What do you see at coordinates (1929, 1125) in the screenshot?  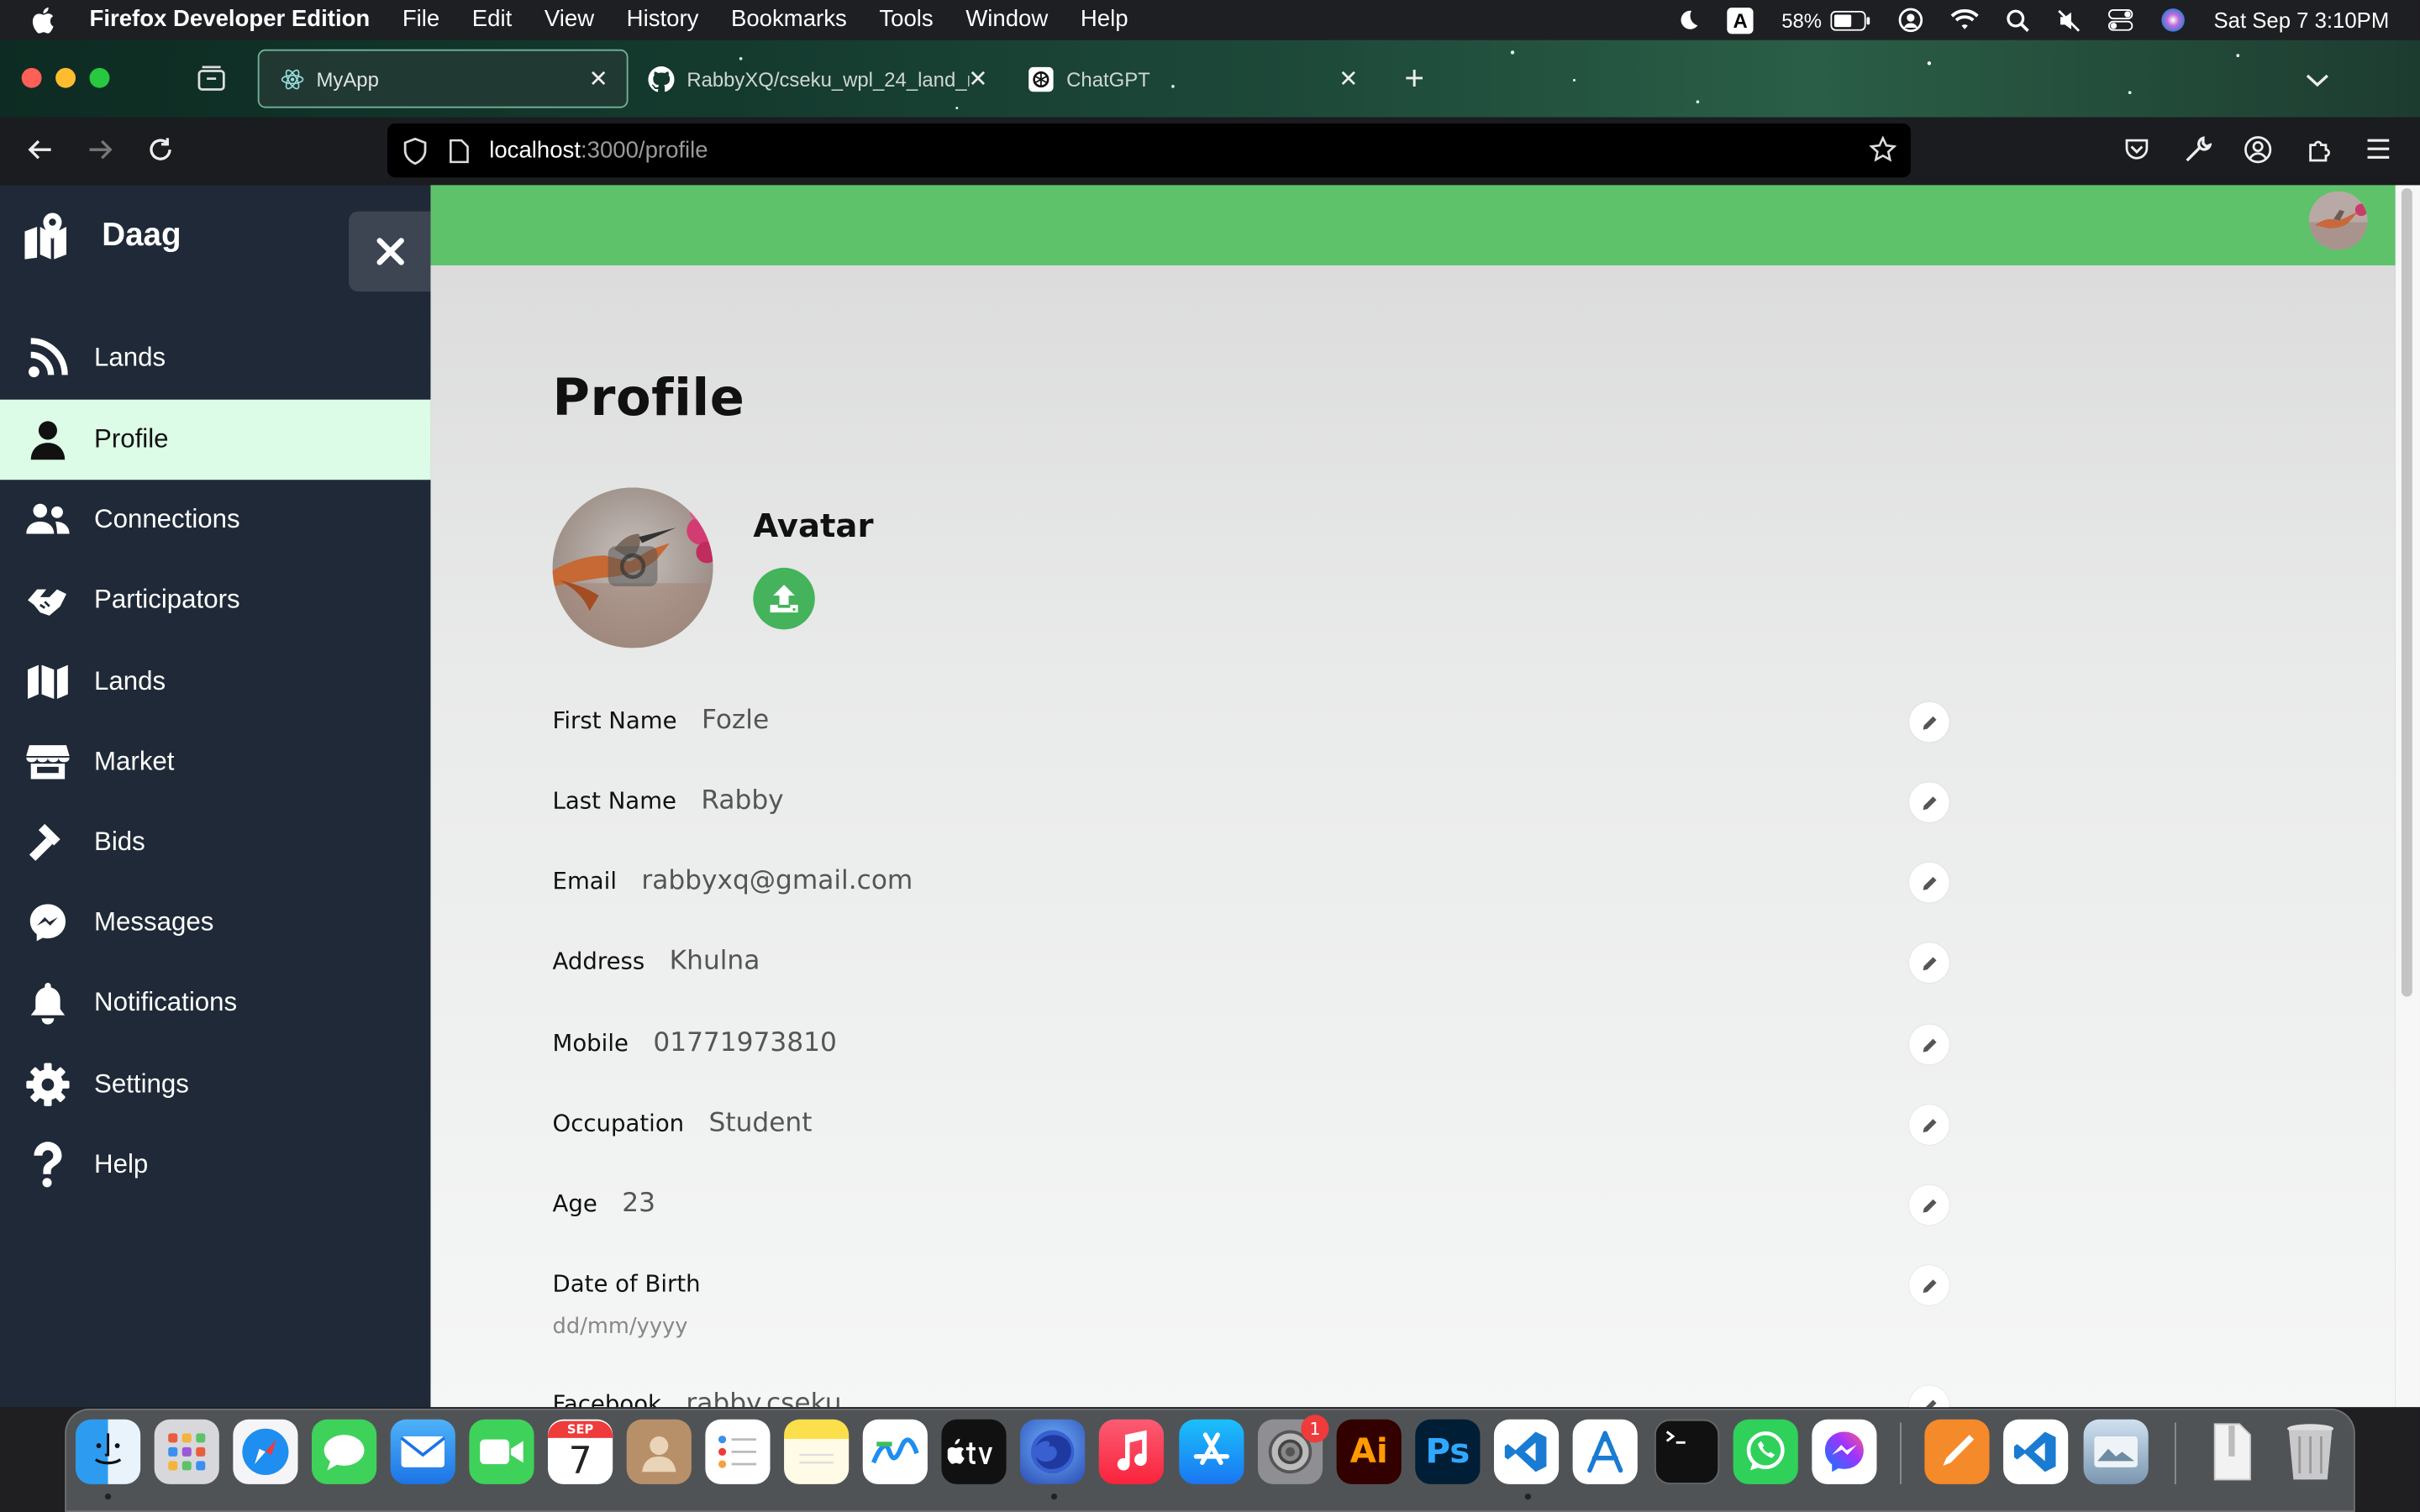 I see `edit-occupation-button` at bounding box center [1929, 1125].